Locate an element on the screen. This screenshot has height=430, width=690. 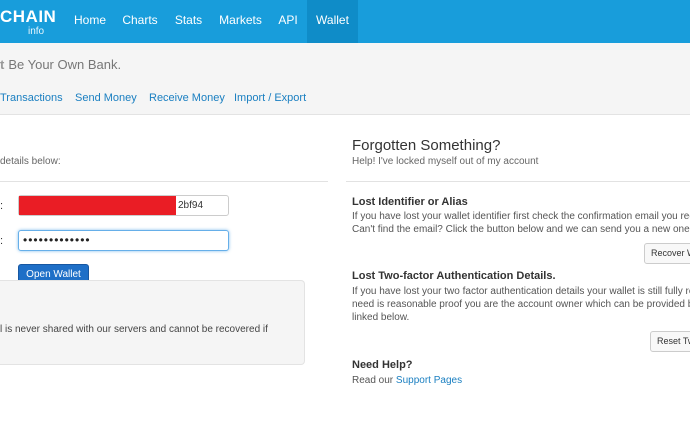
password-value: ••••••••••••• is located at coordinates (57, 240).